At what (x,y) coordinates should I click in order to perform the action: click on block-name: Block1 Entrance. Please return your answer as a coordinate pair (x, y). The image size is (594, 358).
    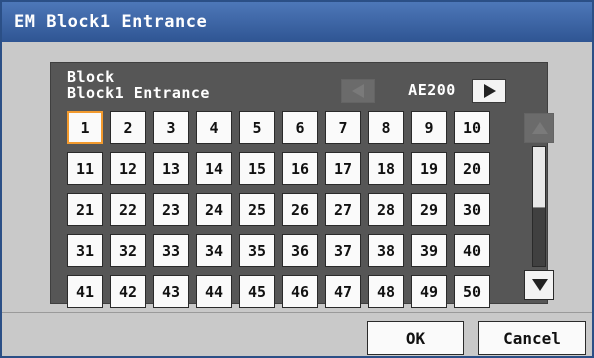
    Looking at the image, I should click on (138, 93).